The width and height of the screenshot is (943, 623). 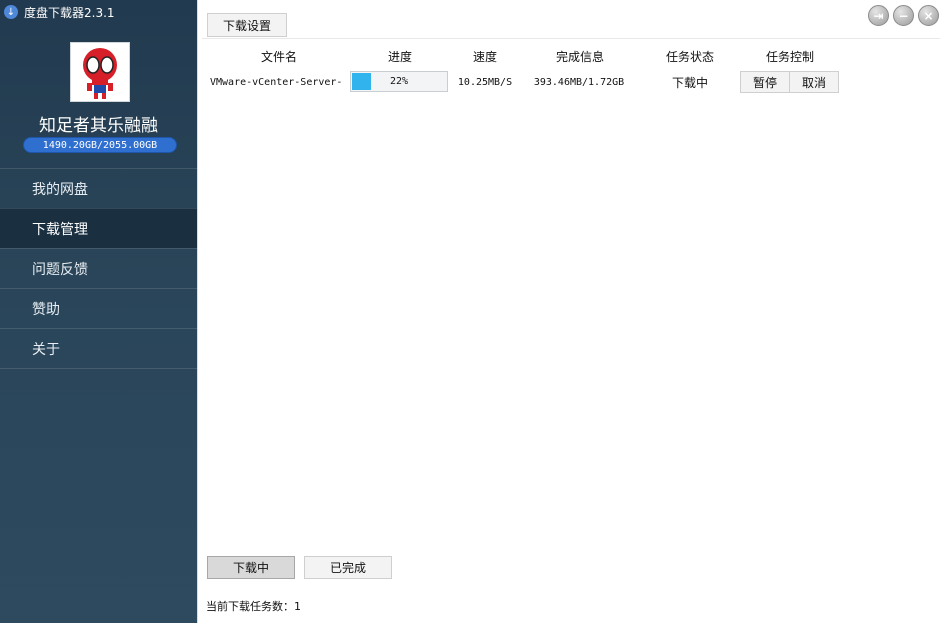 I want to click on window-controls: ⇥ − ×, so click(x=903, y=15).